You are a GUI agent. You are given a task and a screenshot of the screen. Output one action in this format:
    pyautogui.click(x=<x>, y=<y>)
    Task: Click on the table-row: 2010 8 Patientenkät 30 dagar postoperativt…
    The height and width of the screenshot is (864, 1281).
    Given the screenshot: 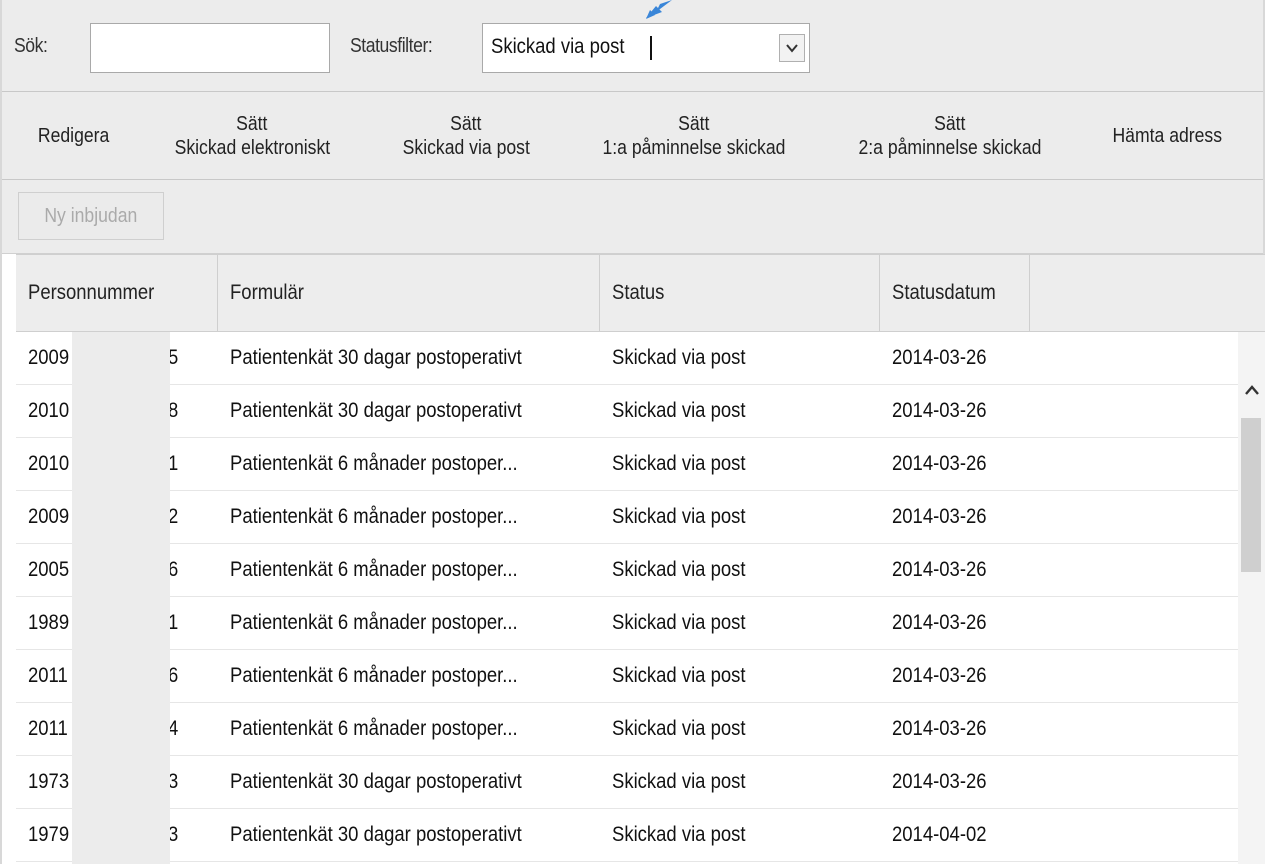 What is the action you would take?
    pyautogui.click(x=627, y=411)
    